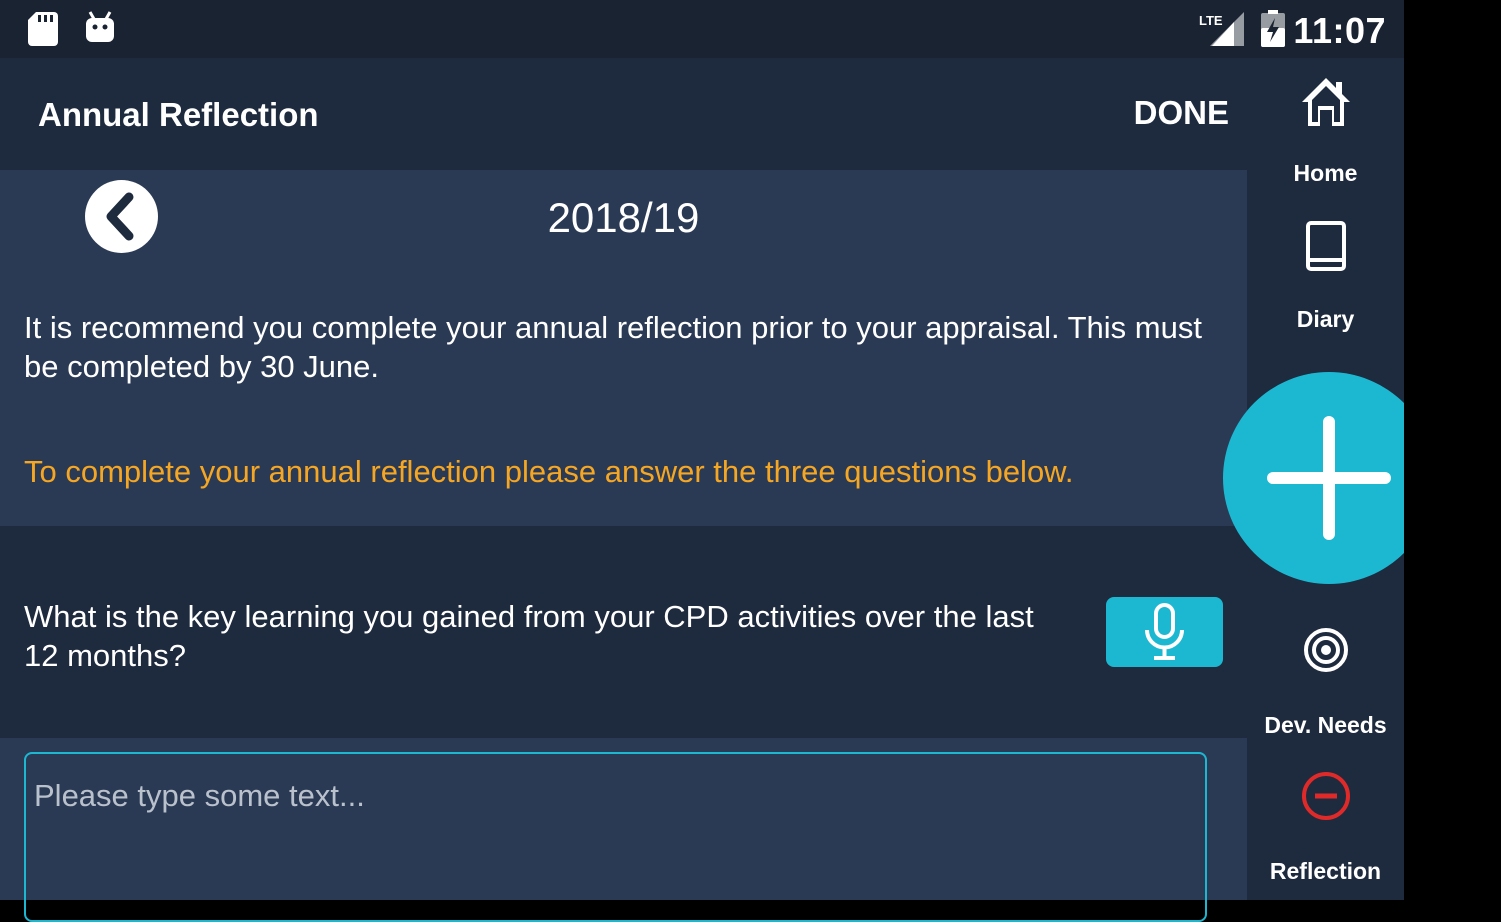 Image resolution: width=1501 pixels, height=922 pixels. What do you see at coordinates (178, 114) in the screenshot?
I see `page-title: Annual Reflection` at bounding box center [178, 114].